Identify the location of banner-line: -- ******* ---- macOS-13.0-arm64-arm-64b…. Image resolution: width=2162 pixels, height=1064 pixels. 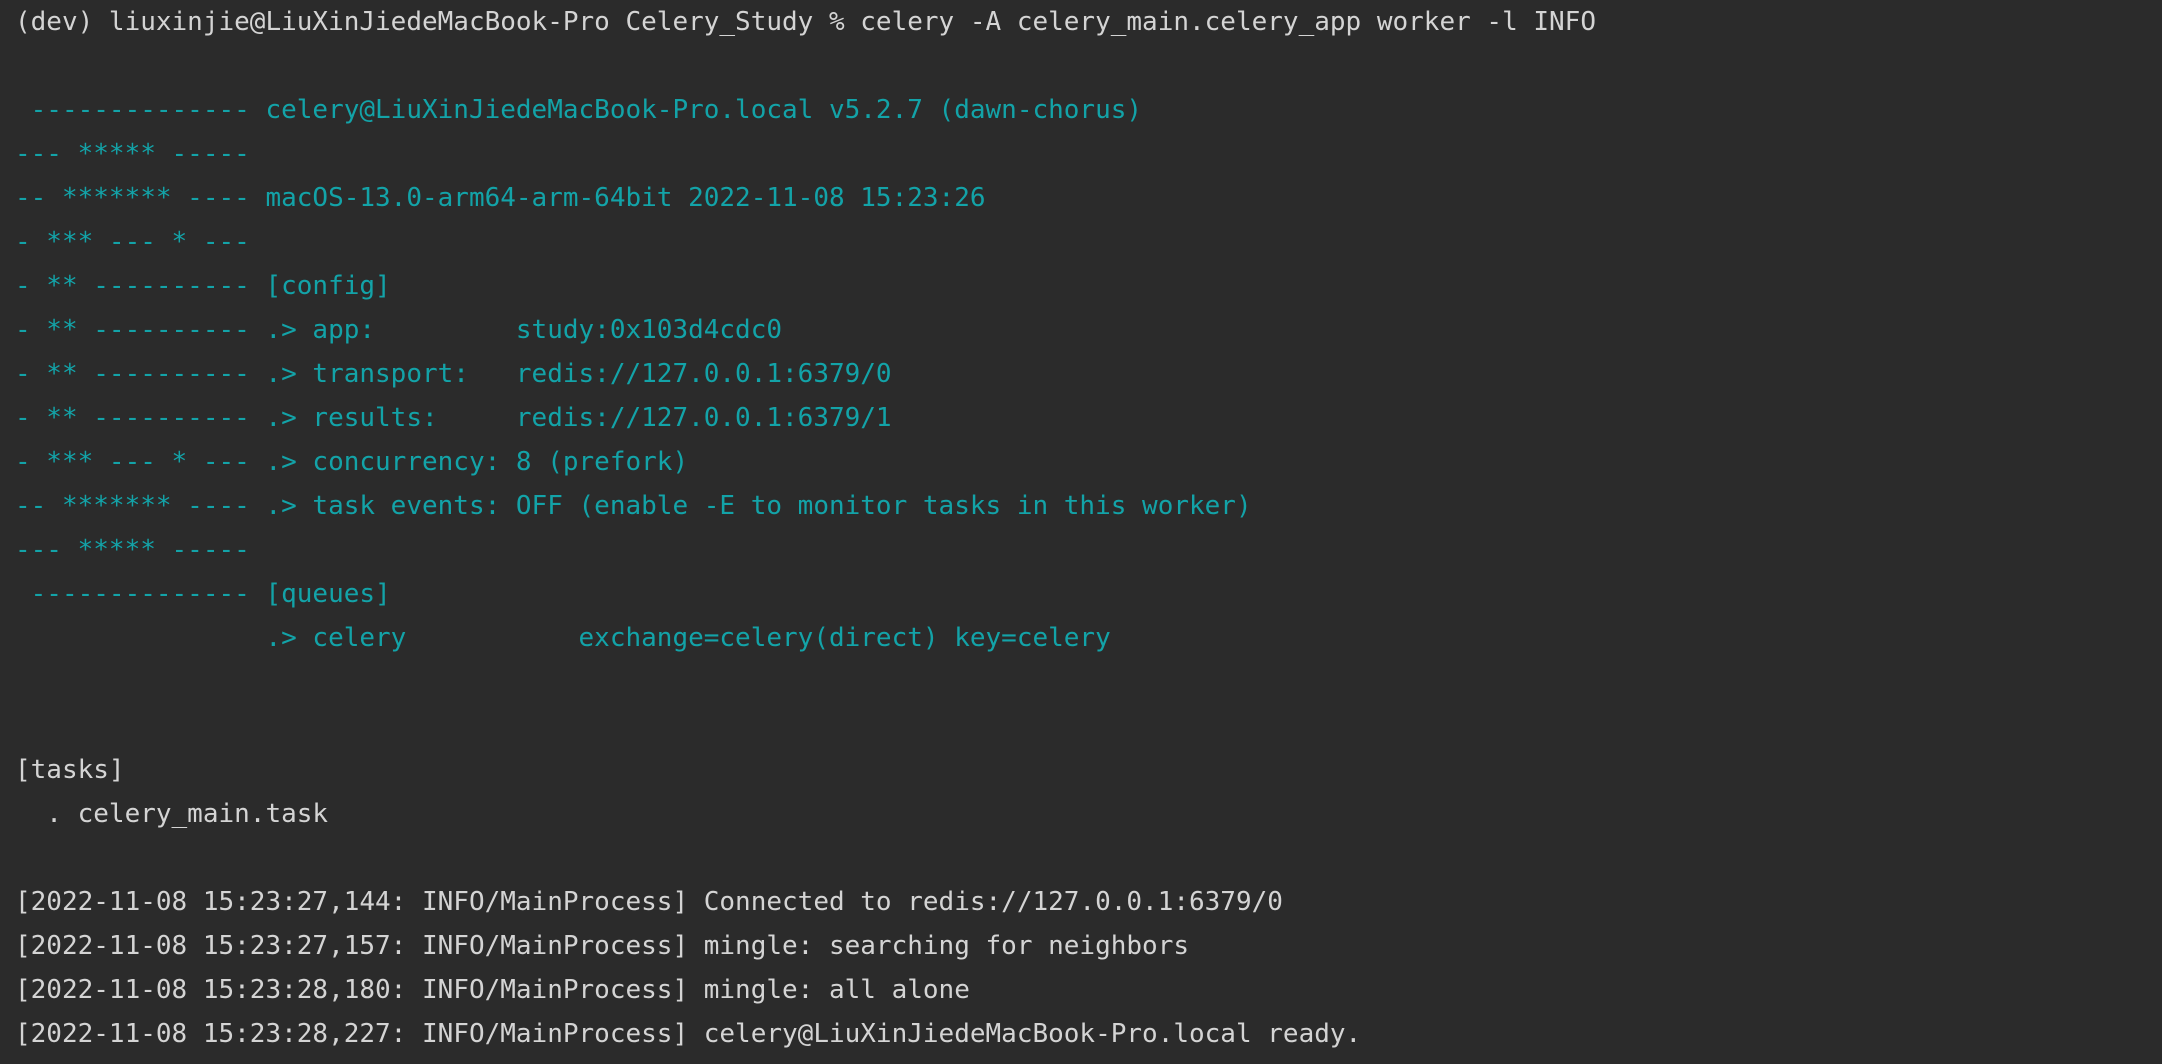
(500, 198).